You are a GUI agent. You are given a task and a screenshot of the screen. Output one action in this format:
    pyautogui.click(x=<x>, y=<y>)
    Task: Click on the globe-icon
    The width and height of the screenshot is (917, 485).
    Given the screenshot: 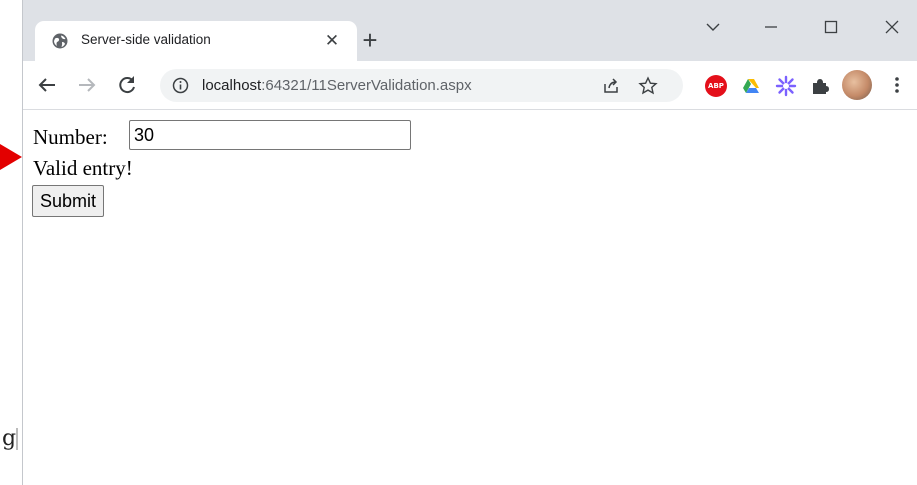 What is the action you would take?
    pyautogui.click(x=60, y=41)
    